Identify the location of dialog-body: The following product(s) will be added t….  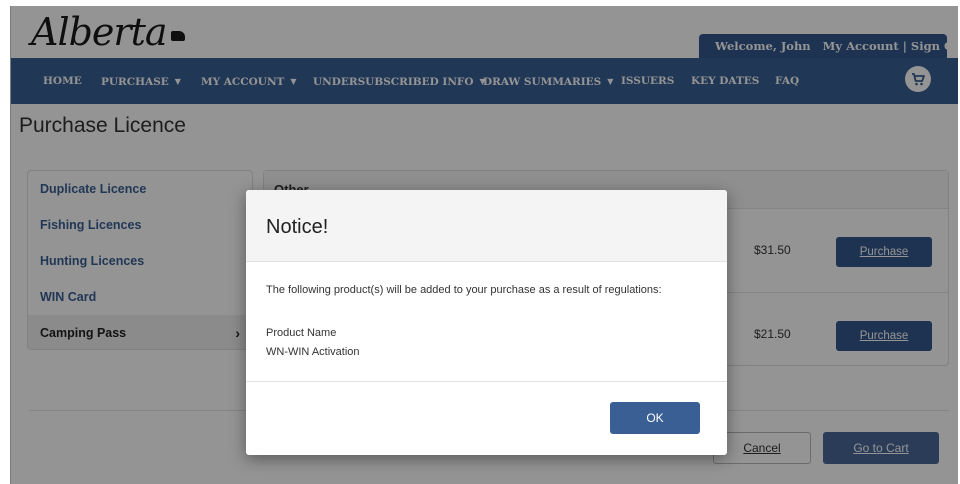
(486, 322).